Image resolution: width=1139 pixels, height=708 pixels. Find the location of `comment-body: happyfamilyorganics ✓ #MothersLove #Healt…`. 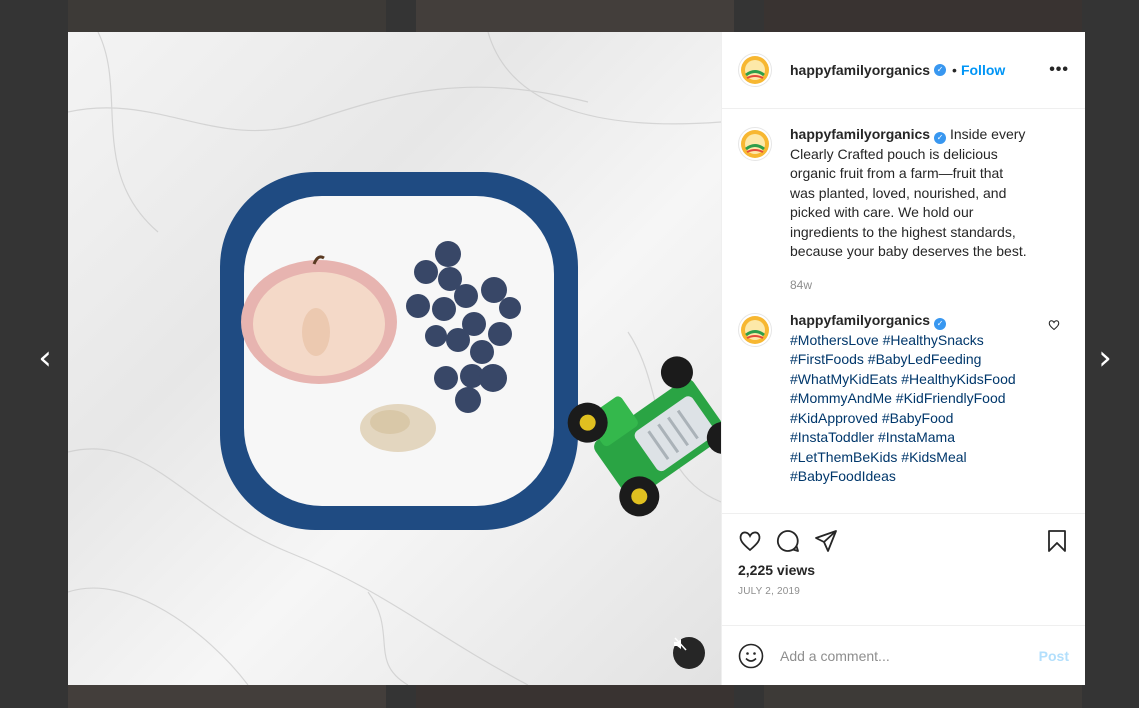

comment-body: happyfamilyorganics ✓ #MothersLove #Healt… is located at coordinates (910, 399).